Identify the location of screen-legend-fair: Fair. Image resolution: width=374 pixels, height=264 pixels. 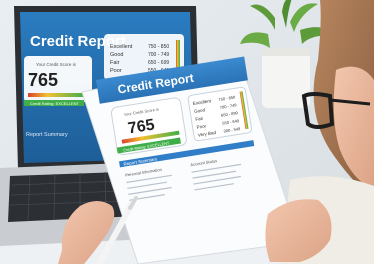
(115, 63).